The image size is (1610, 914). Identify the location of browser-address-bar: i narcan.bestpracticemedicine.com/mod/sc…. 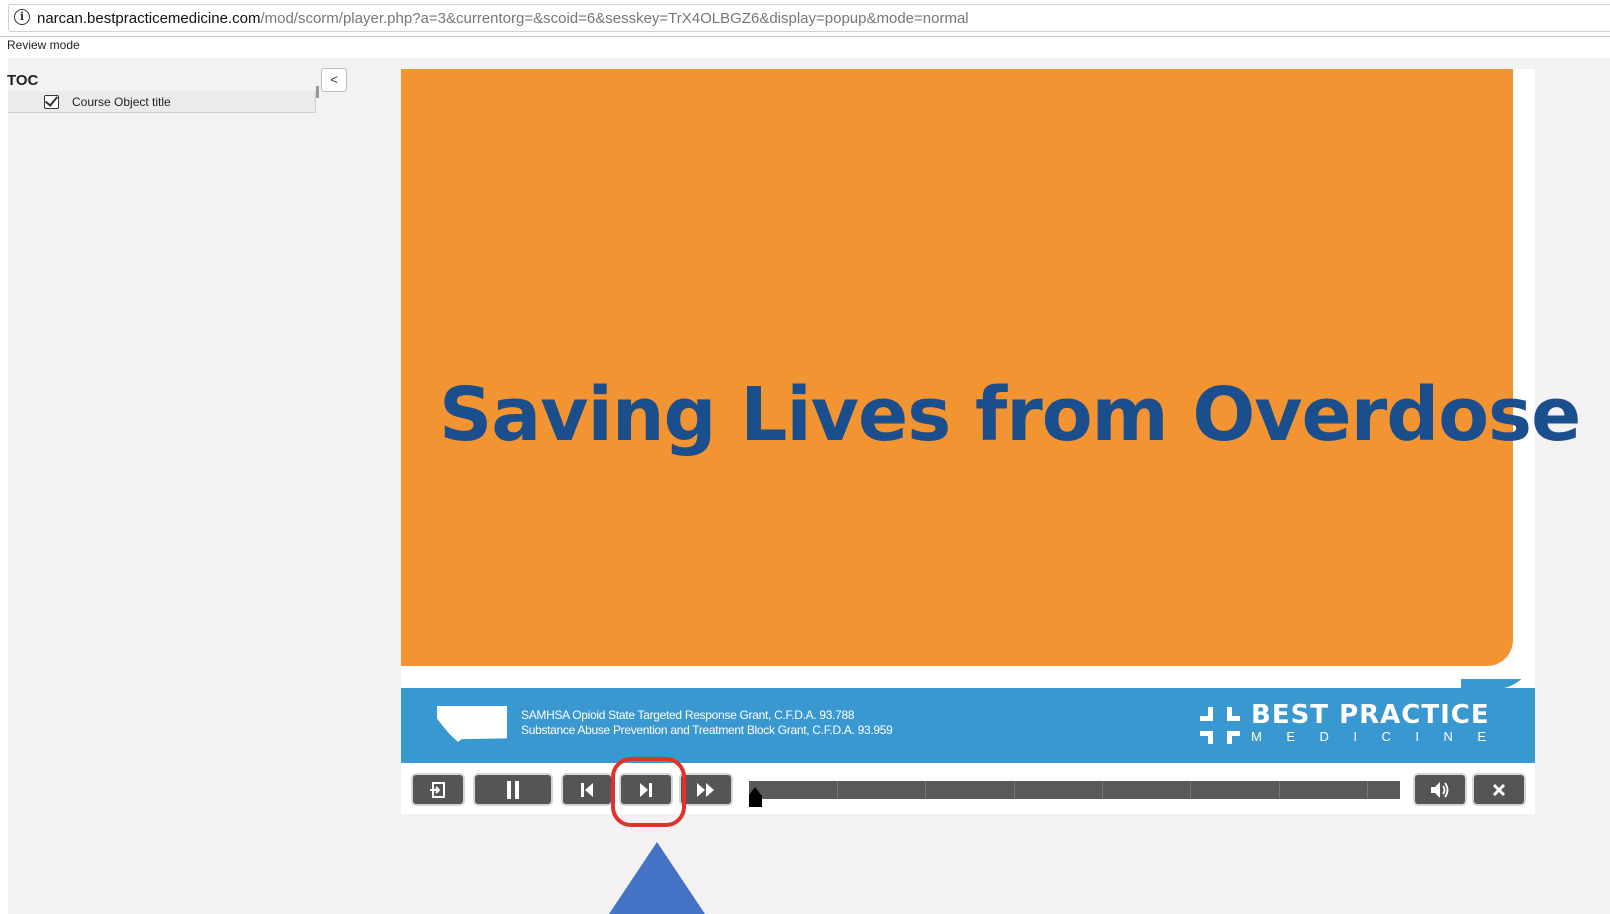
(805, 18).